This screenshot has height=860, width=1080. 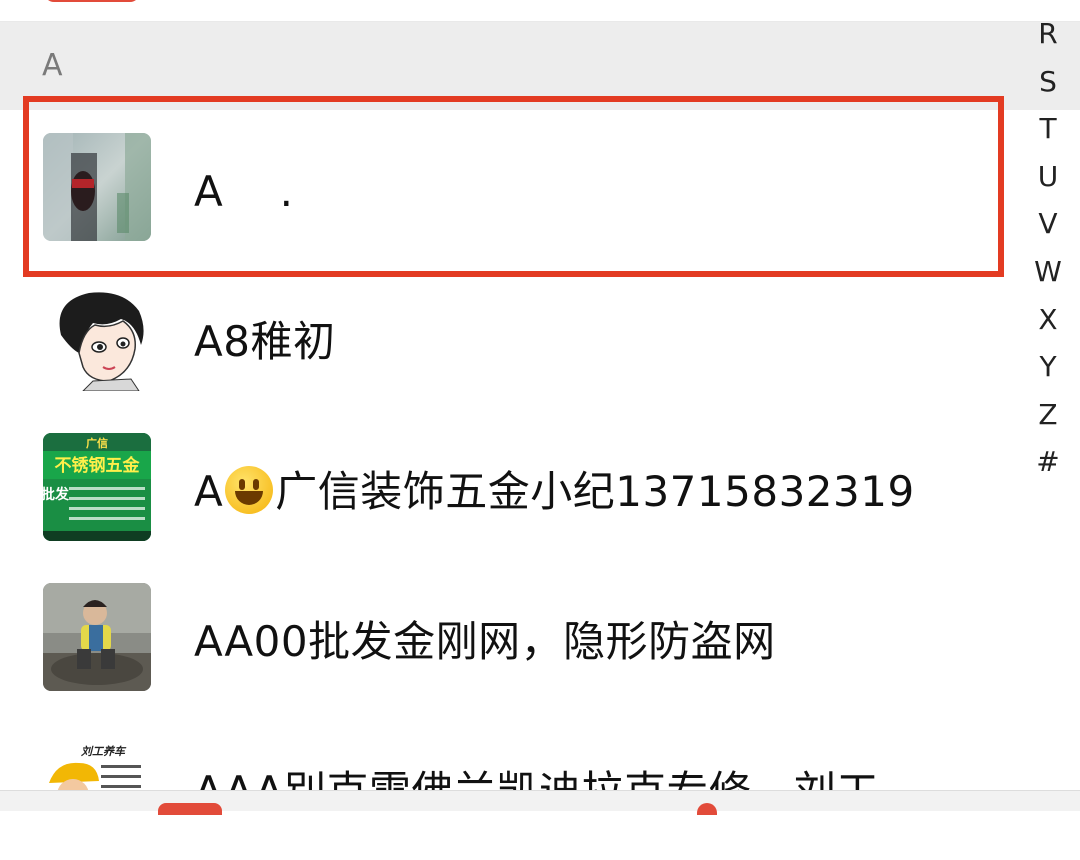 What do you see at coordinates (1048, 224) in the screenshot?
I see `index-letter-v: V` at bounding box center [1048, 224].